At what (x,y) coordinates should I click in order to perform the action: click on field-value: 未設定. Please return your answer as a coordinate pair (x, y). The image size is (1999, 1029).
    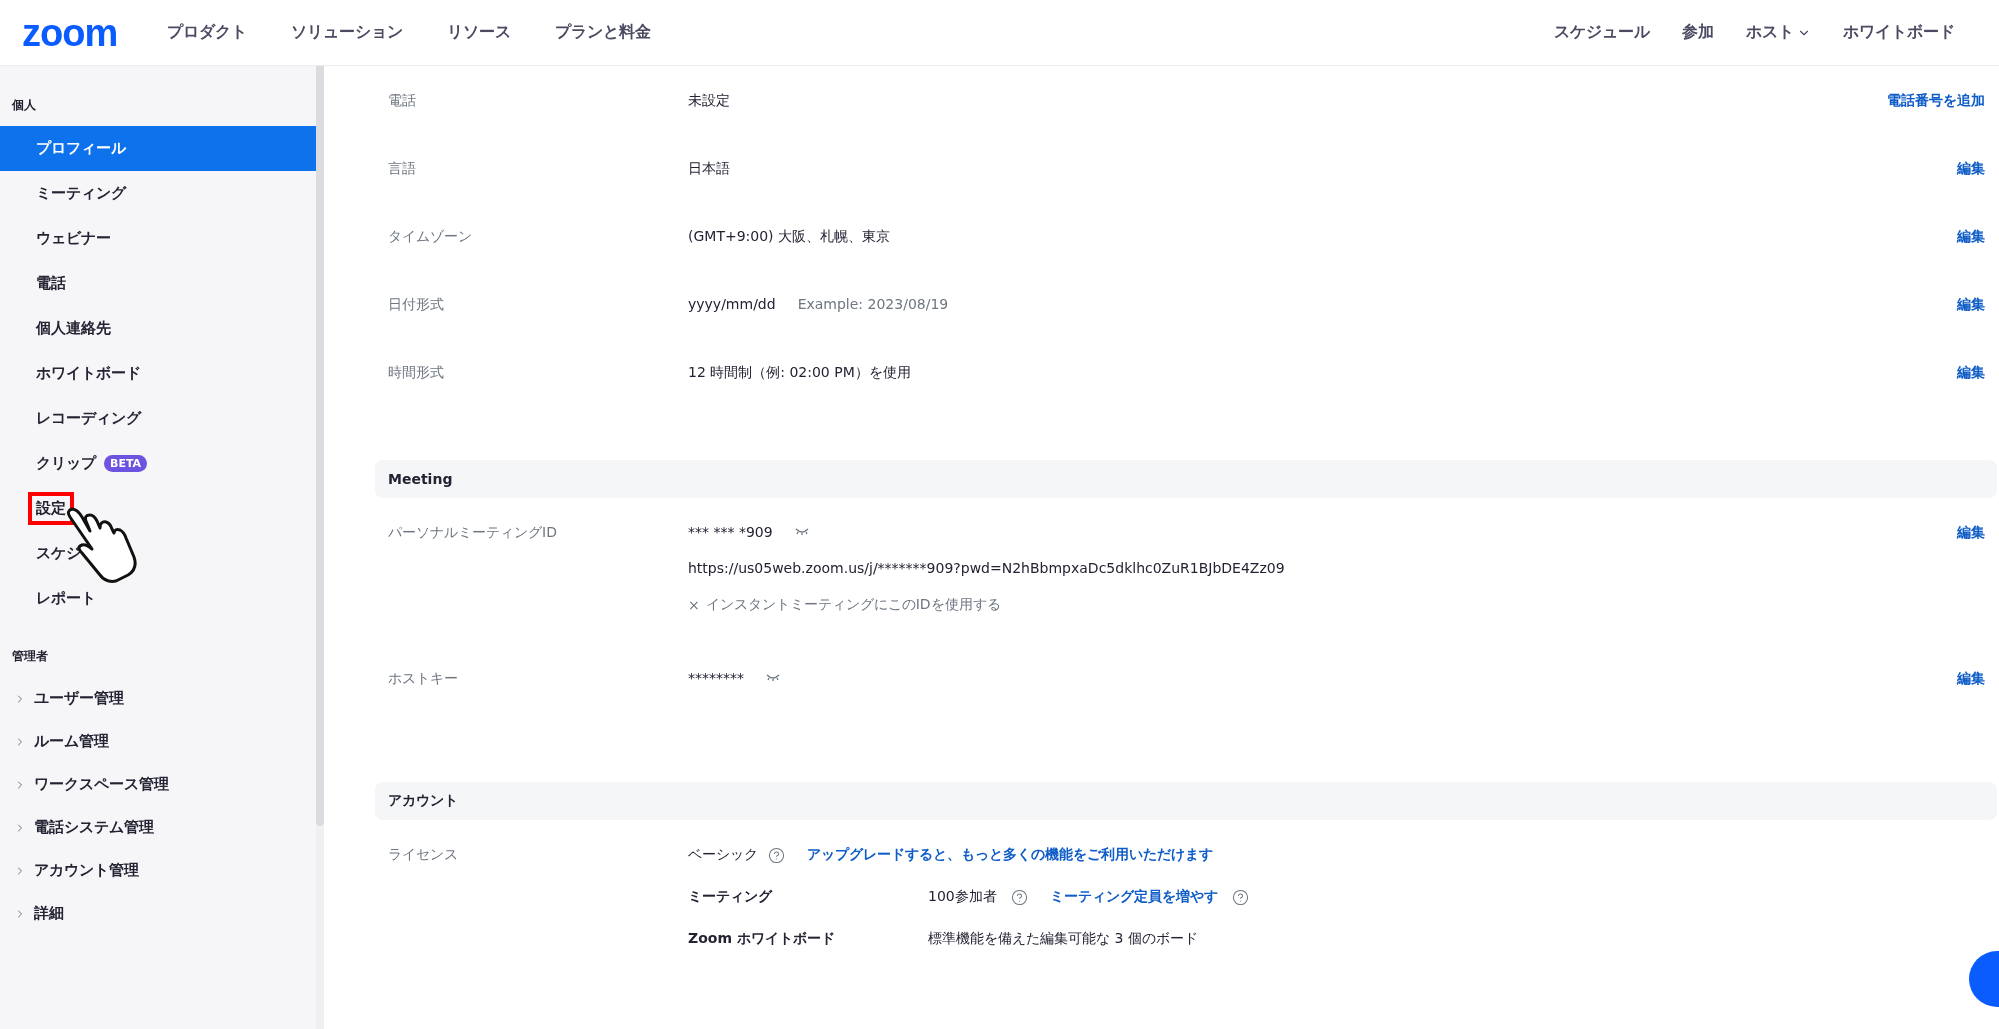
    Looking at the image, I should click on (709, 101).